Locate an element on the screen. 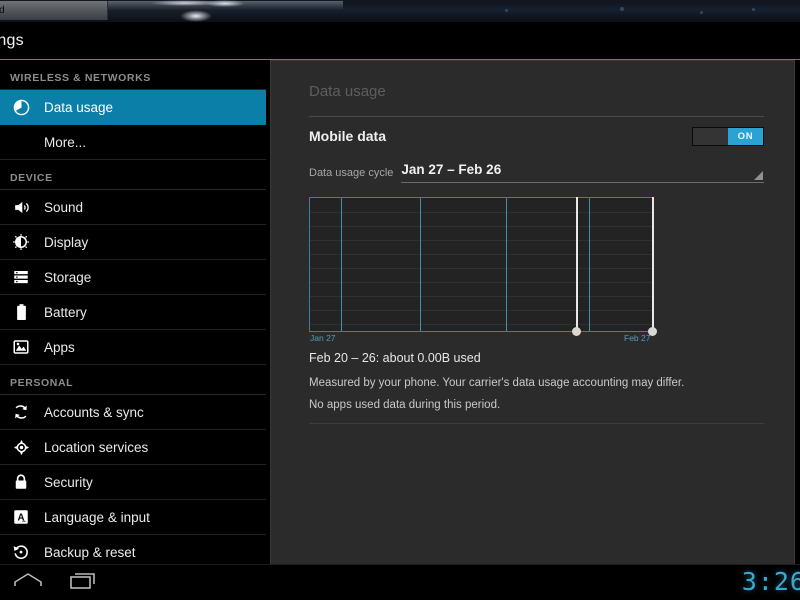  chart-selection-grip-start is located at coordinates (576, 331).